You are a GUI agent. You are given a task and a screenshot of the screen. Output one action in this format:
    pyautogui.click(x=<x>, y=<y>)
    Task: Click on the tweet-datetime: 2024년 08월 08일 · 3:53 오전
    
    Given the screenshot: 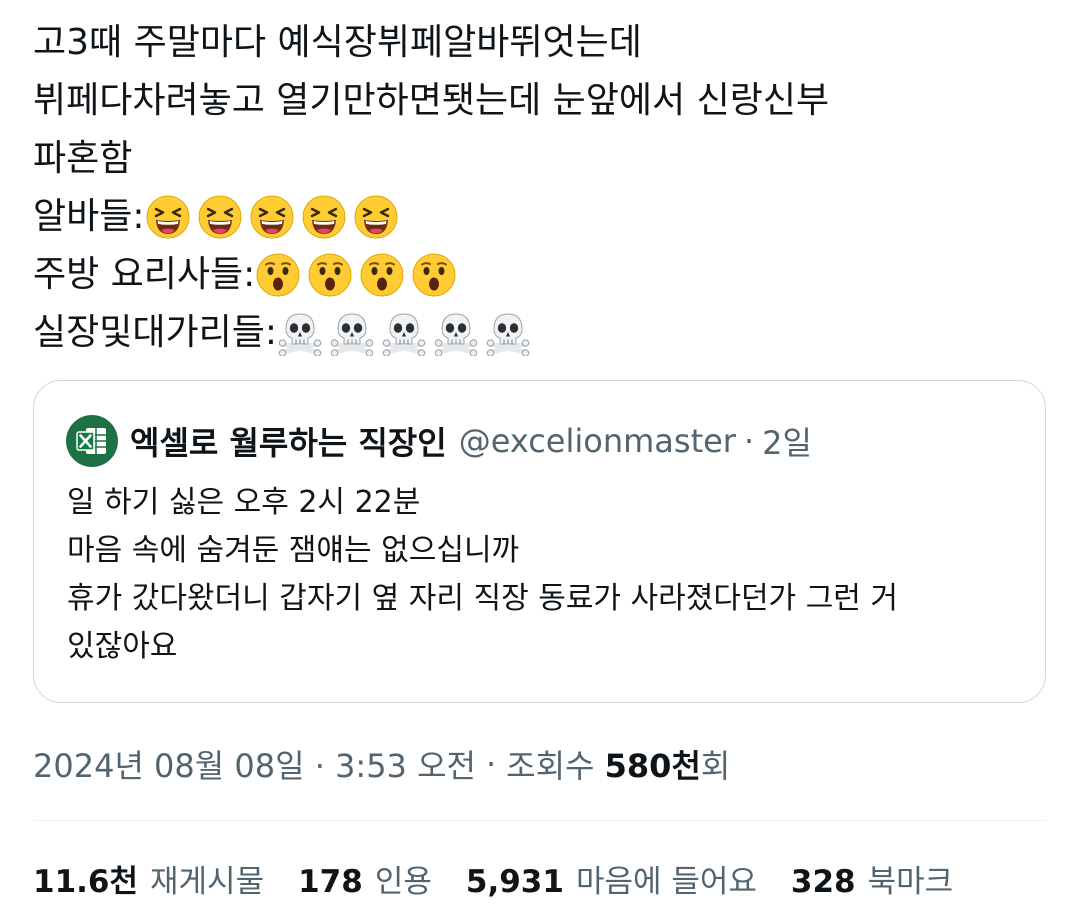 What is the action you would take?
    pyautogui.click(x=254, y=764)
    